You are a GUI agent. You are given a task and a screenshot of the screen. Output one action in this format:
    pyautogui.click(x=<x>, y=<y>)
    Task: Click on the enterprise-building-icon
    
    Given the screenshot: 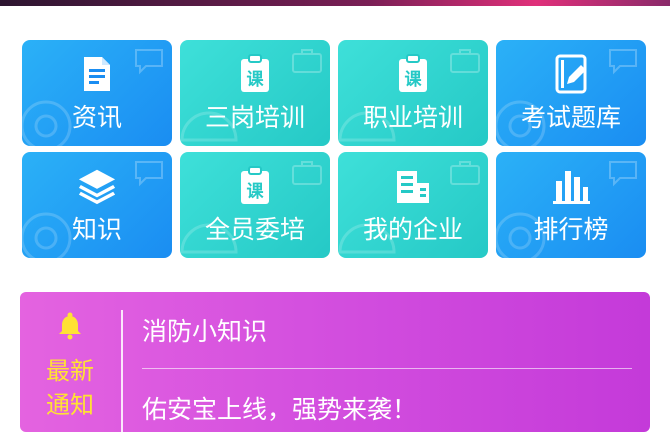 What is the action you would take?
    pyautogui.click(x=413, y=186)
    